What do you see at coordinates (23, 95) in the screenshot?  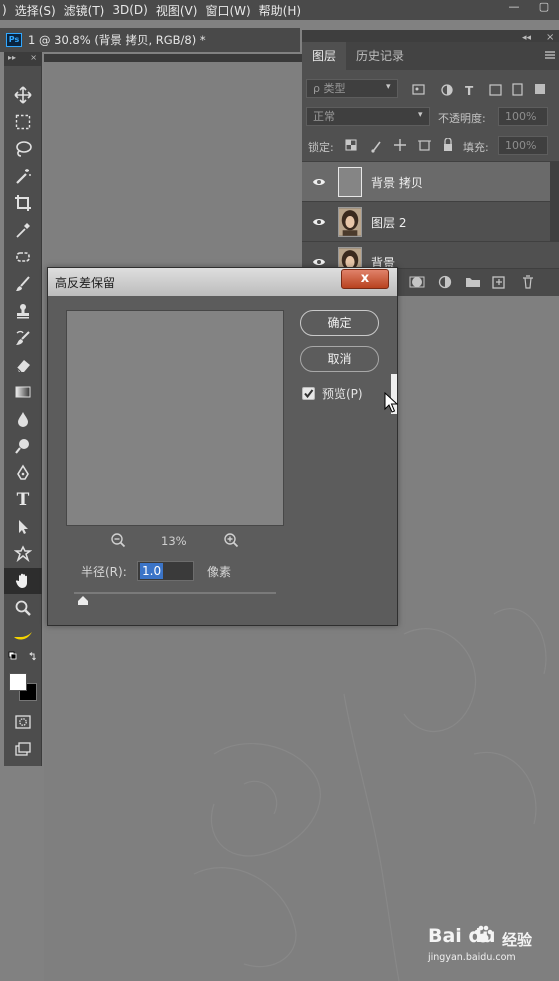 I see `move-tool-icon` at bounding box center [23, 95].